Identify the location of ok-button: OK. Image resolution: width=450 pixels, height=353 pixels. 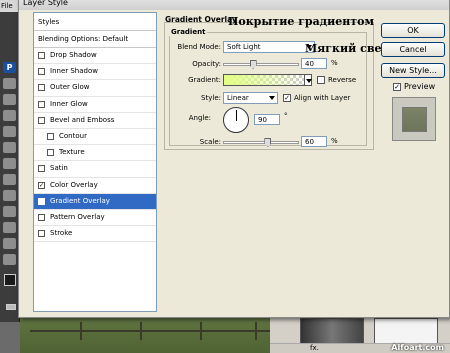
(413, 30).